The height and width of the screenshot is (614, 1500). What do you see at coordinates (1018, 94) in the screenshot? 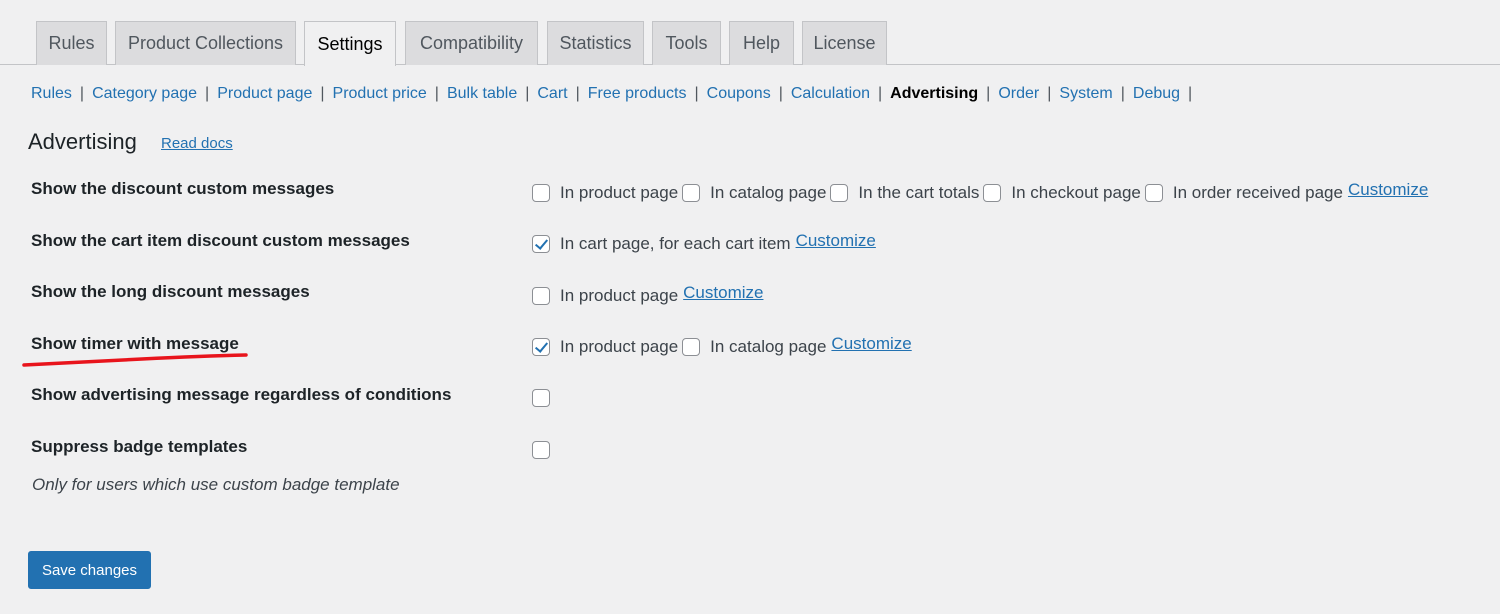
I see `subnav-order: Order` at bounding box center [1018, 94].